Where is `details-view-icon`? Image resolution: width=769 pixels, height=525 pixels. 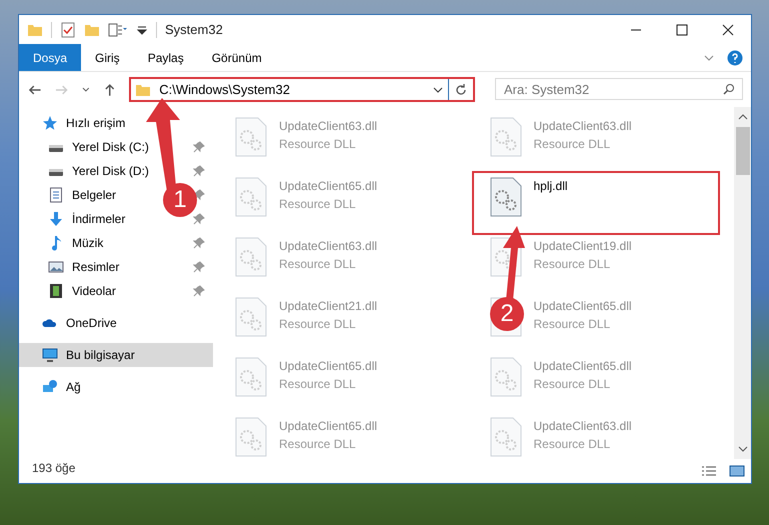
details-view-icon is located at coordinates (709, 471).